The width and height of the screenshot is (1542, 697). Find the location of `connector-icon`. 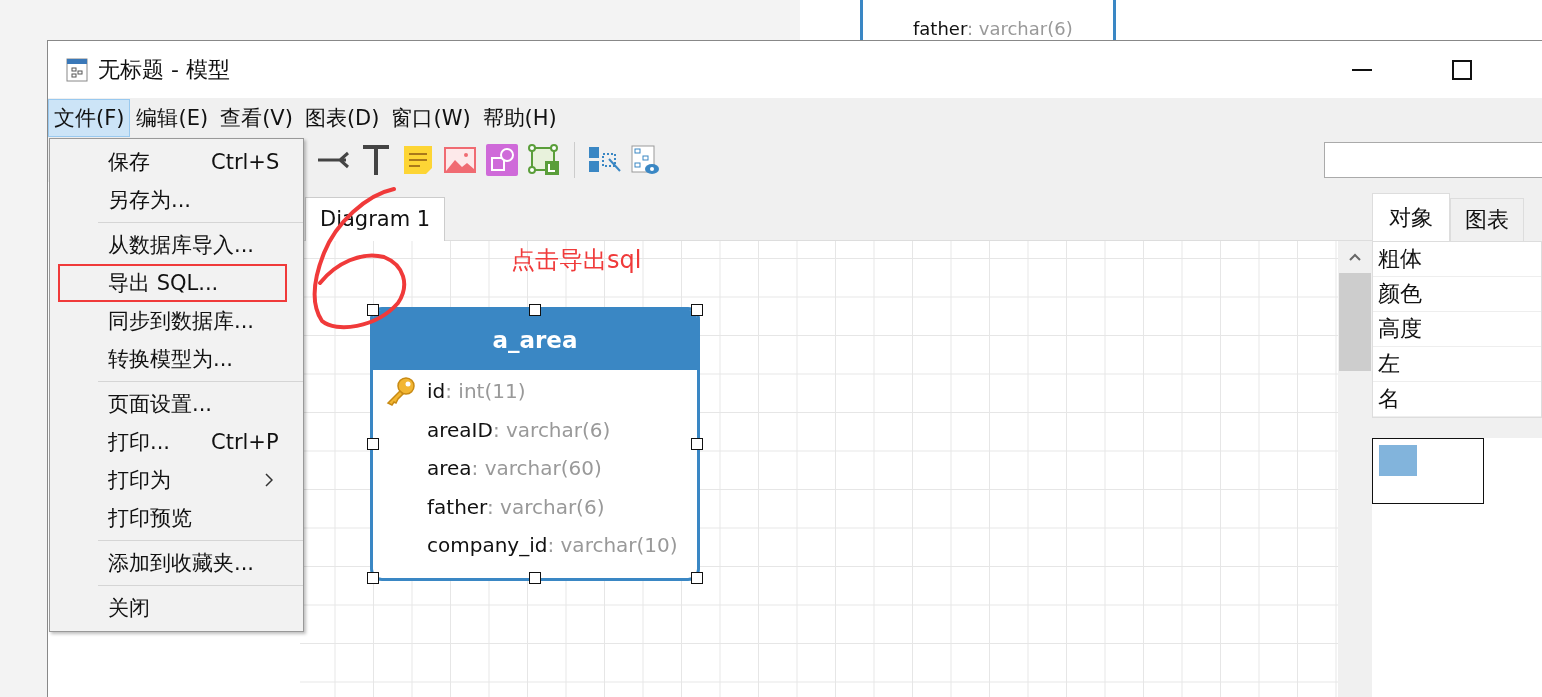

connector-icon is located at coordinates (333, 160).